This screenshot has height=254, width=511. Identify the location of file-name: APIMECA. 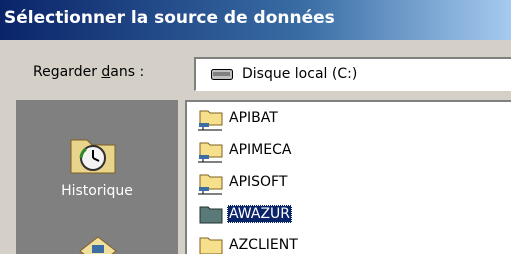
(260, 150).